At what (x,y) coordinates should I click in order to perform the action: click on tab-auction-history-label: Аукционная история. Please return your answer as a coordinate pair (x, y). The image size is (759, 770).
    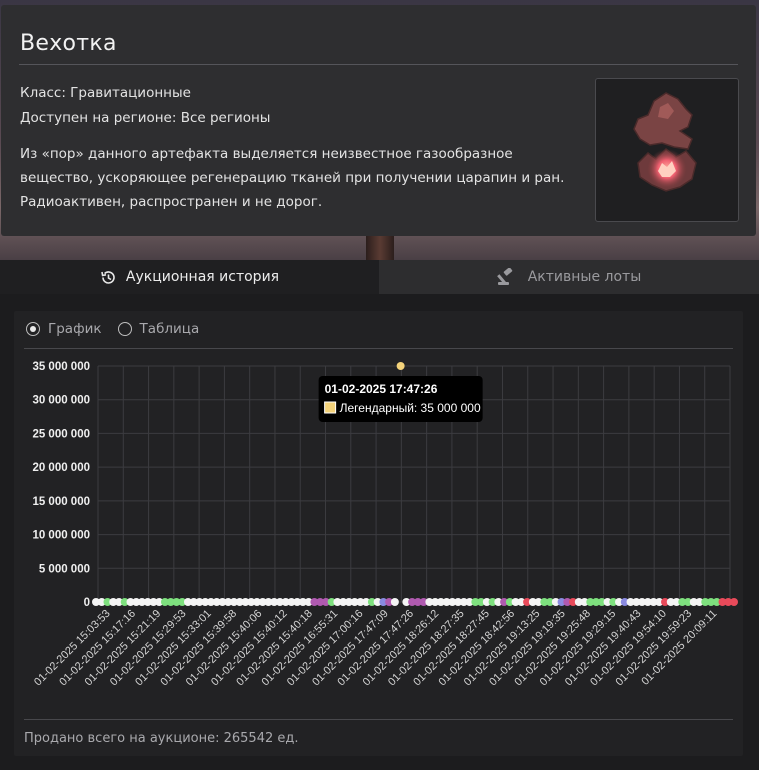
    Looking at the image, I should click on (202, 277).